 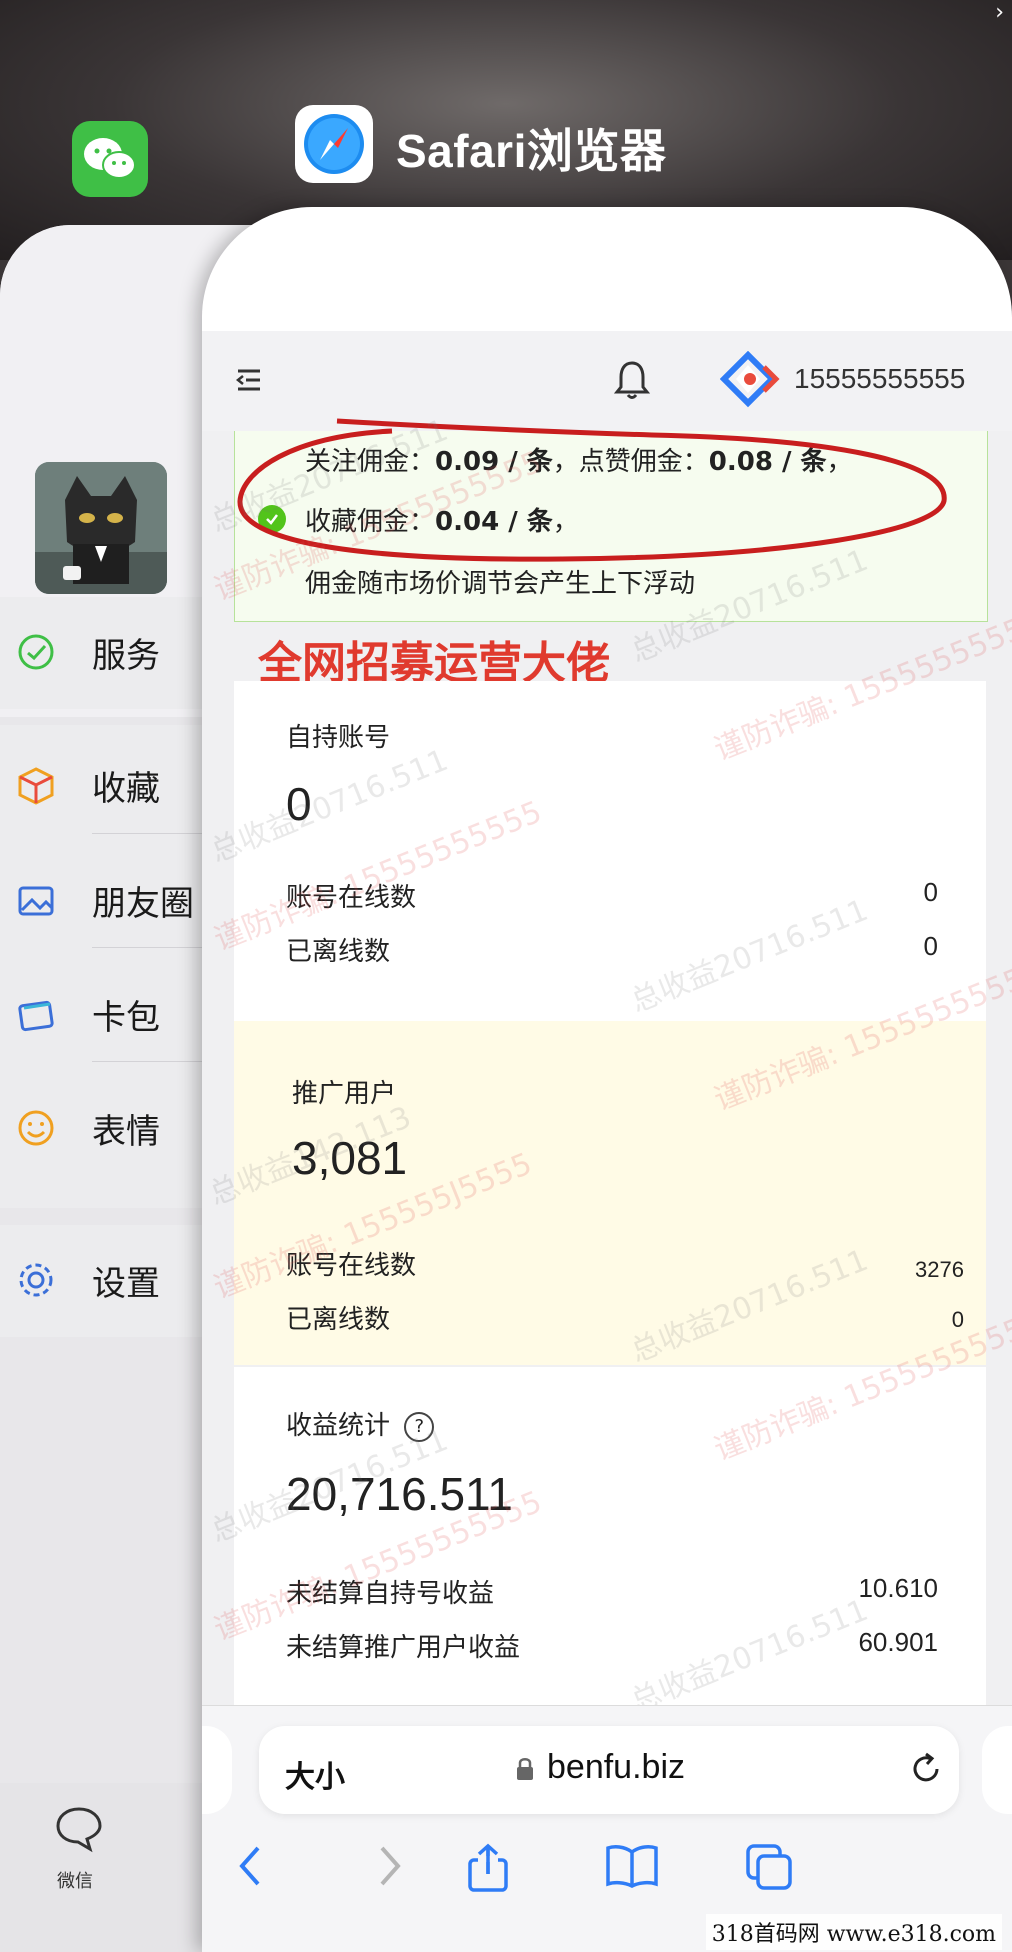 I want to click on menu-label: 表情, so click(x=126, y=1131).